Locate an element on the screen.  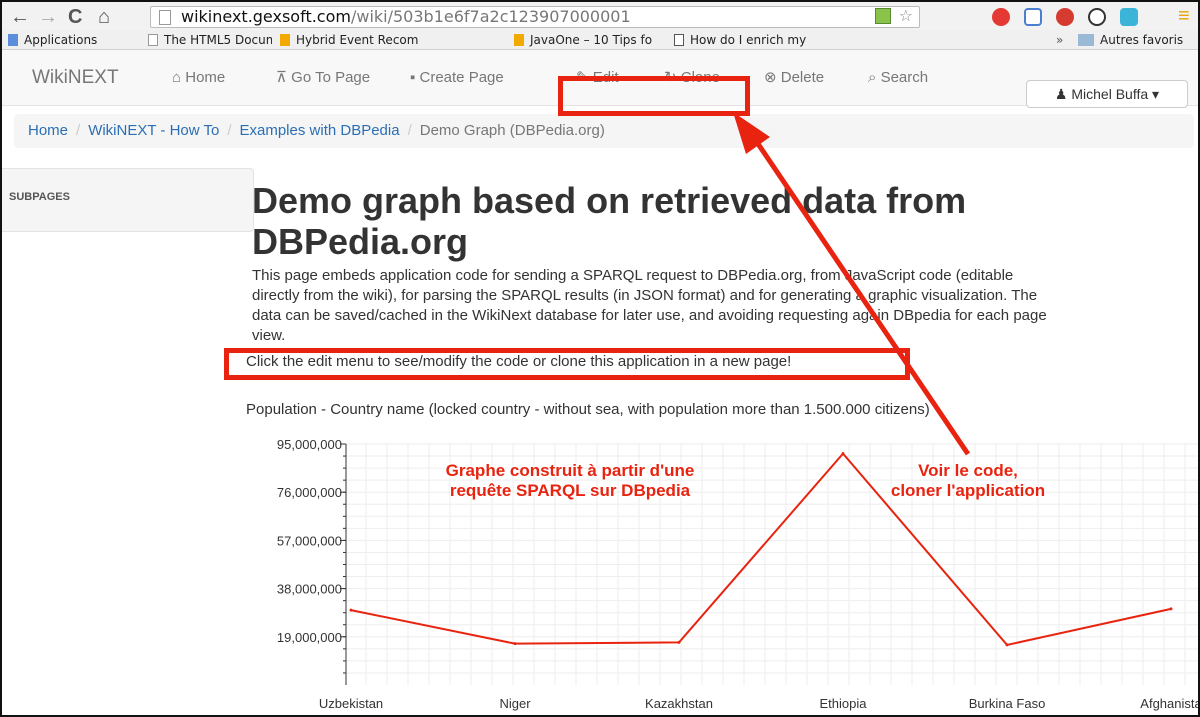
annotation-see-code: Voir le code, cloner l'application is located at coordinates (968, 480).